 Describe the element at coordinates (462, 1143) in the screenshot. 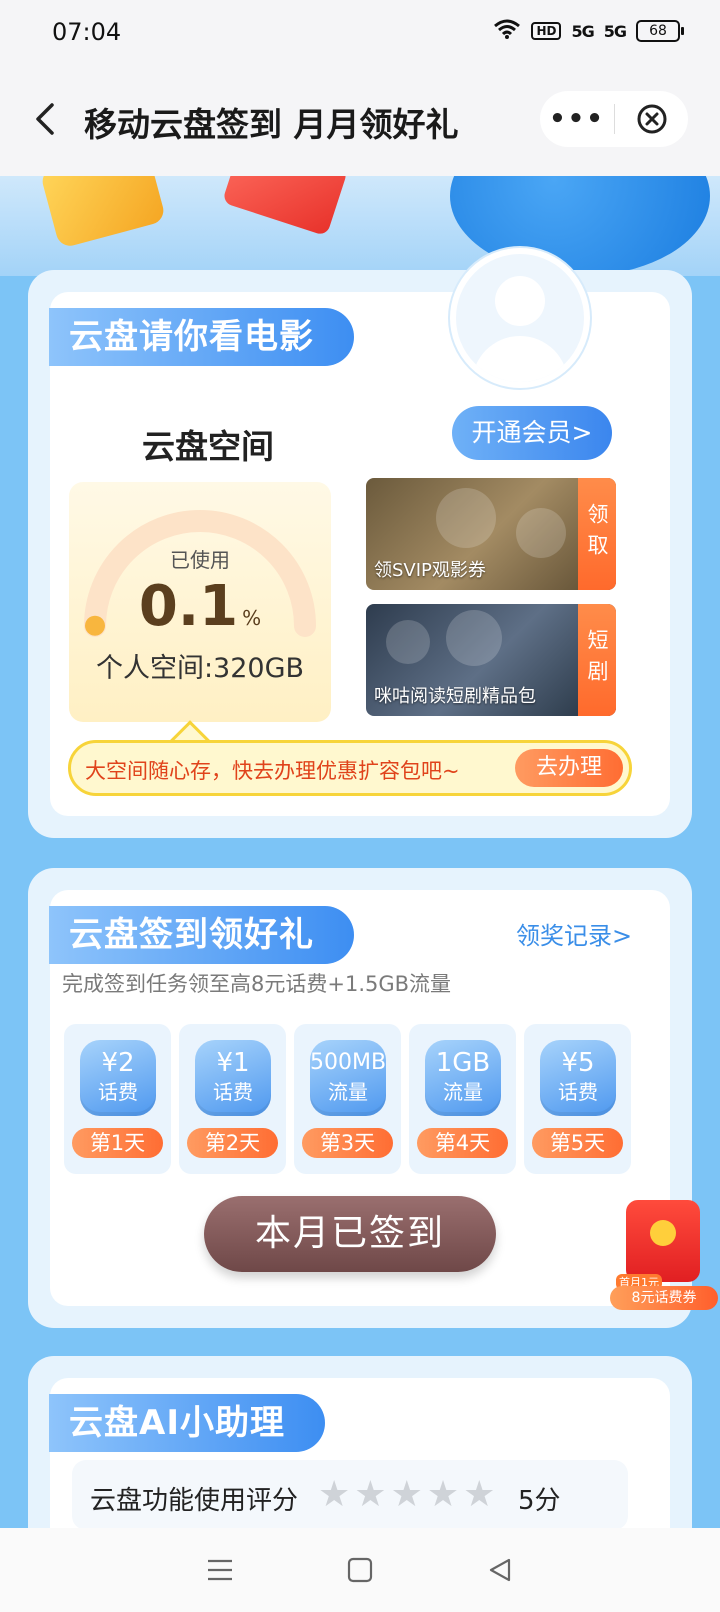

I see `day-label: 第4天` at that location.